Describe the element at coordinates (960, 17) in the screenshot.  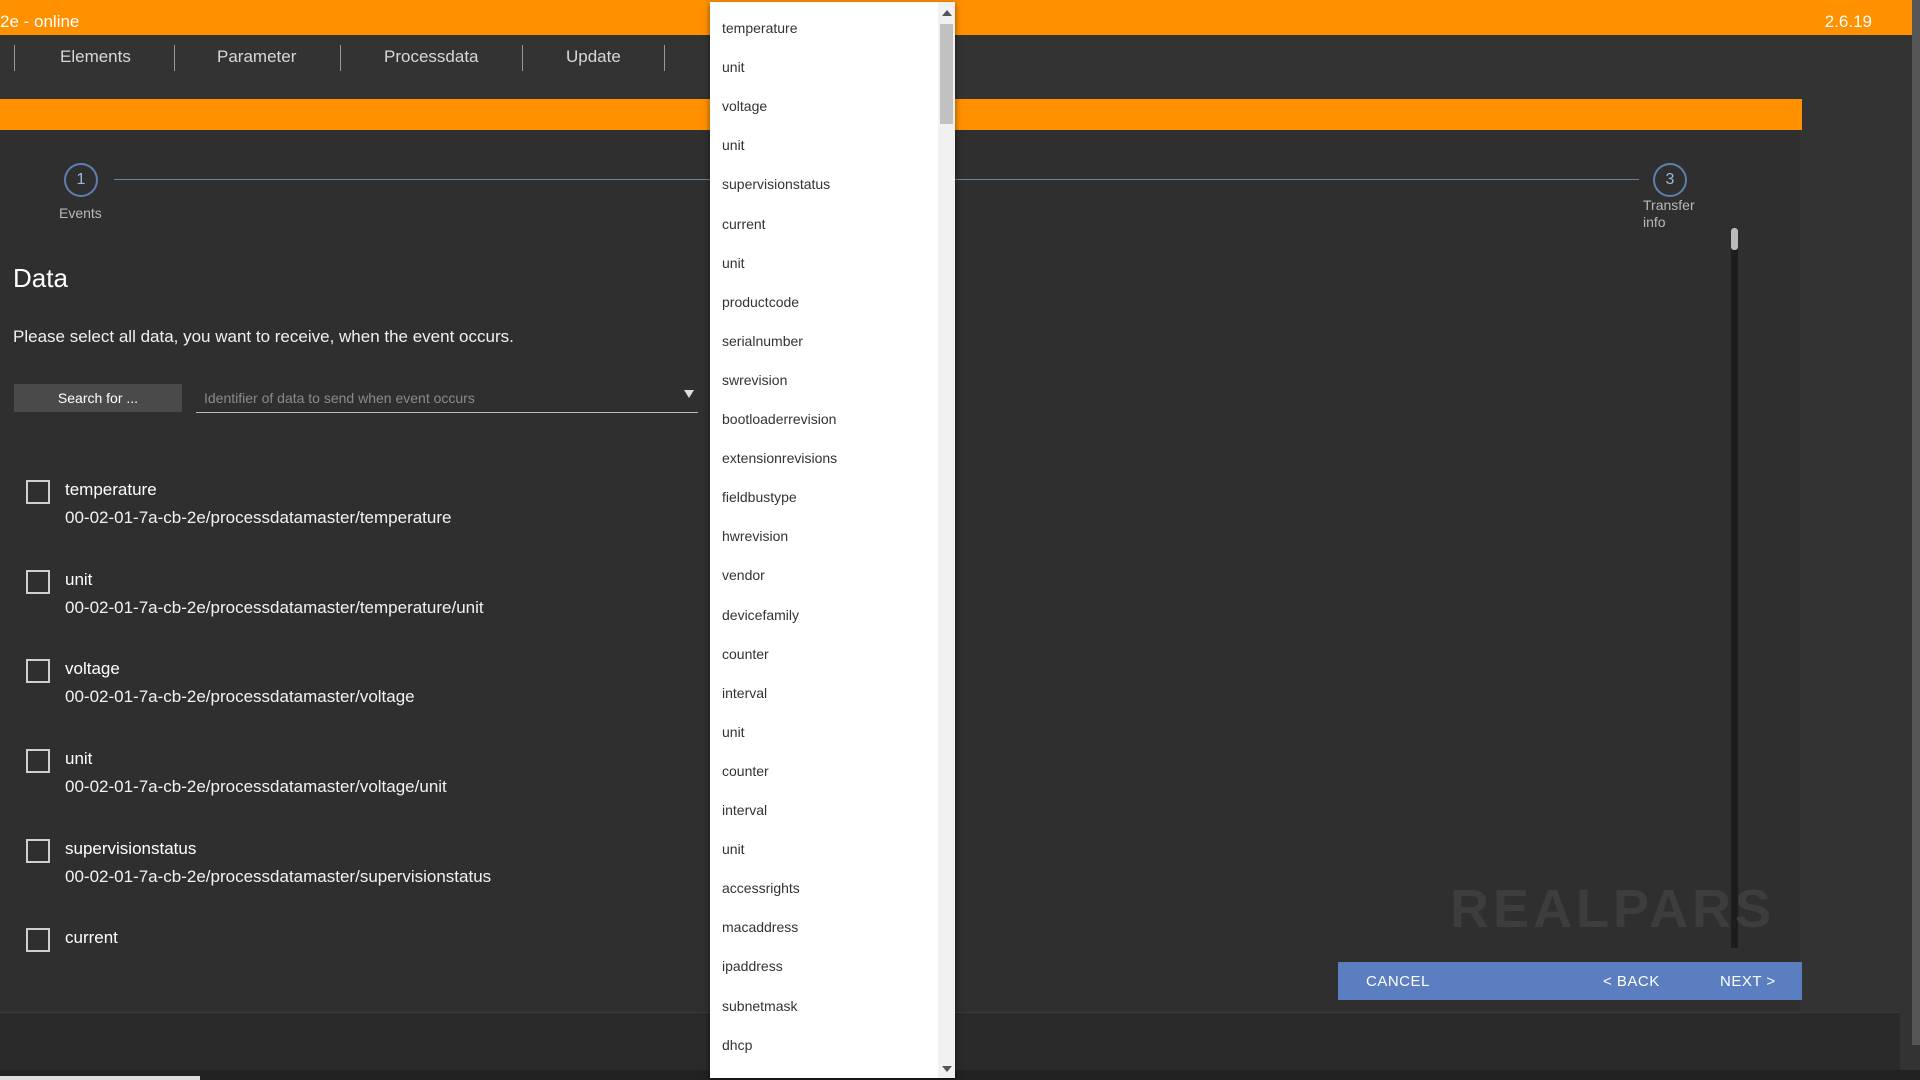
I see `title-bar: 2e - online 2.6.19` at that location.